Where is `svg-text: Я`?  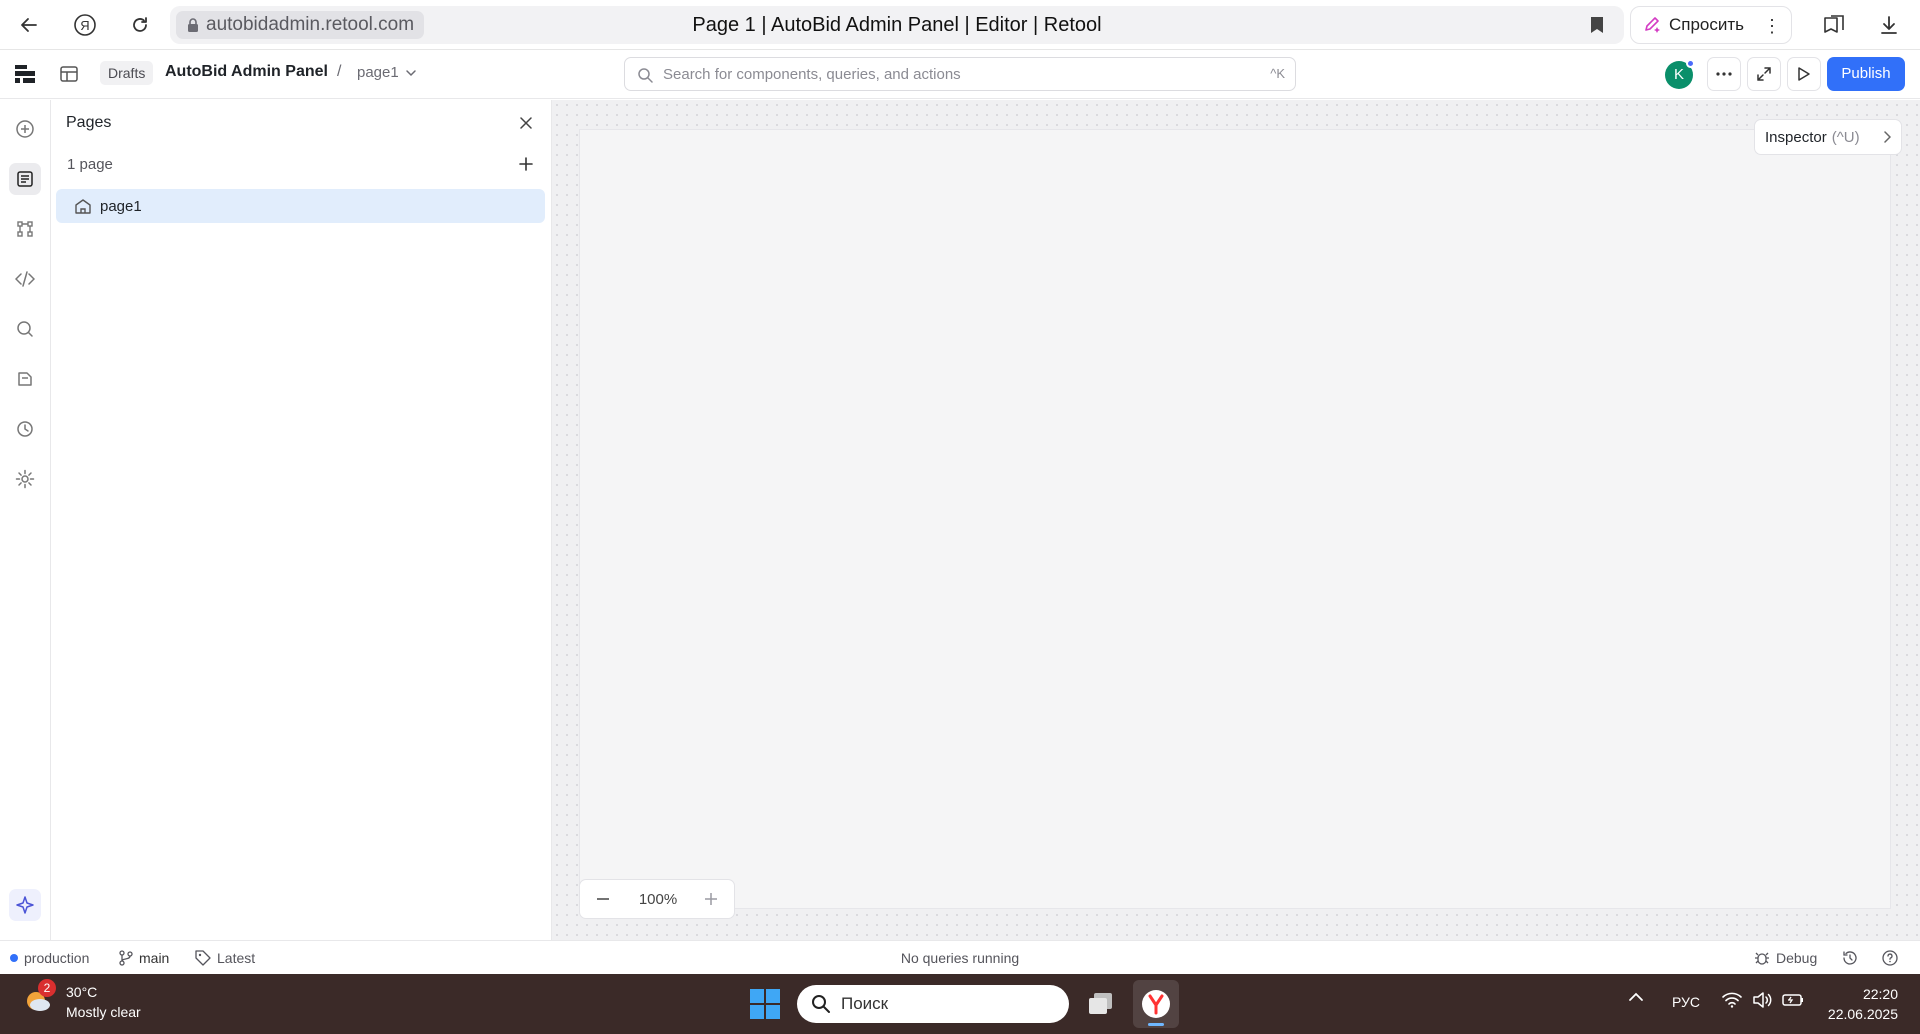 svg-text: Я is located at coordinates (84, 25).